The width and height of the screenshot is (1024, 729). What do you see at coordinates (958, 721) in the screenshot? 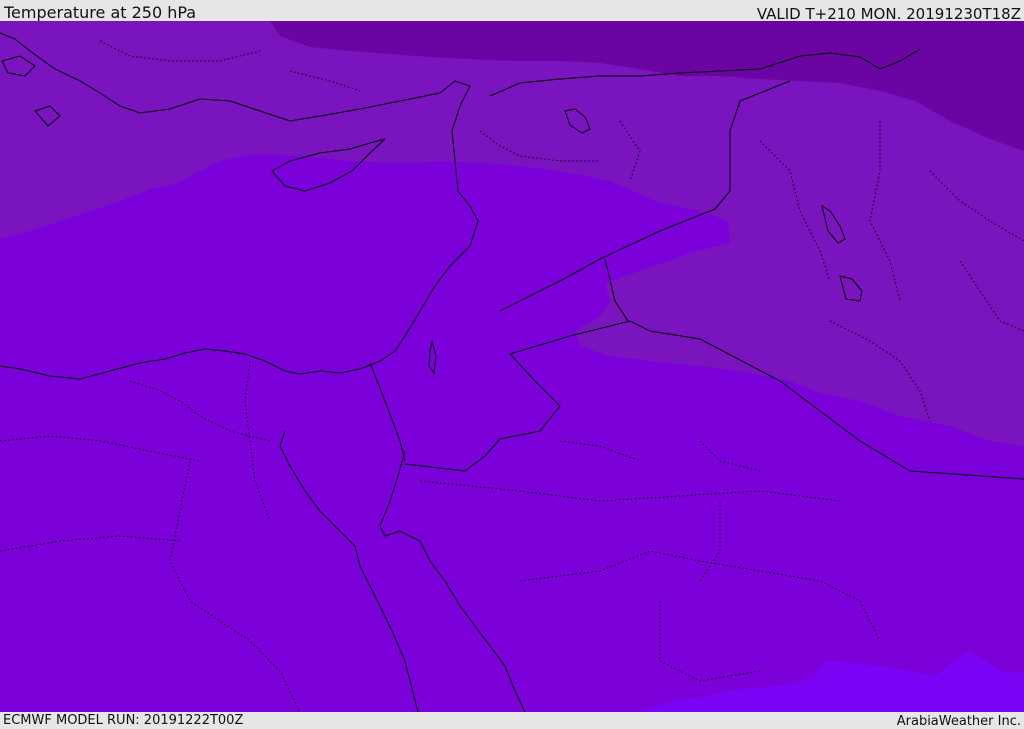
I see `credit-label: ArabiaWeather Inc.` at bounding box center [958, 721].